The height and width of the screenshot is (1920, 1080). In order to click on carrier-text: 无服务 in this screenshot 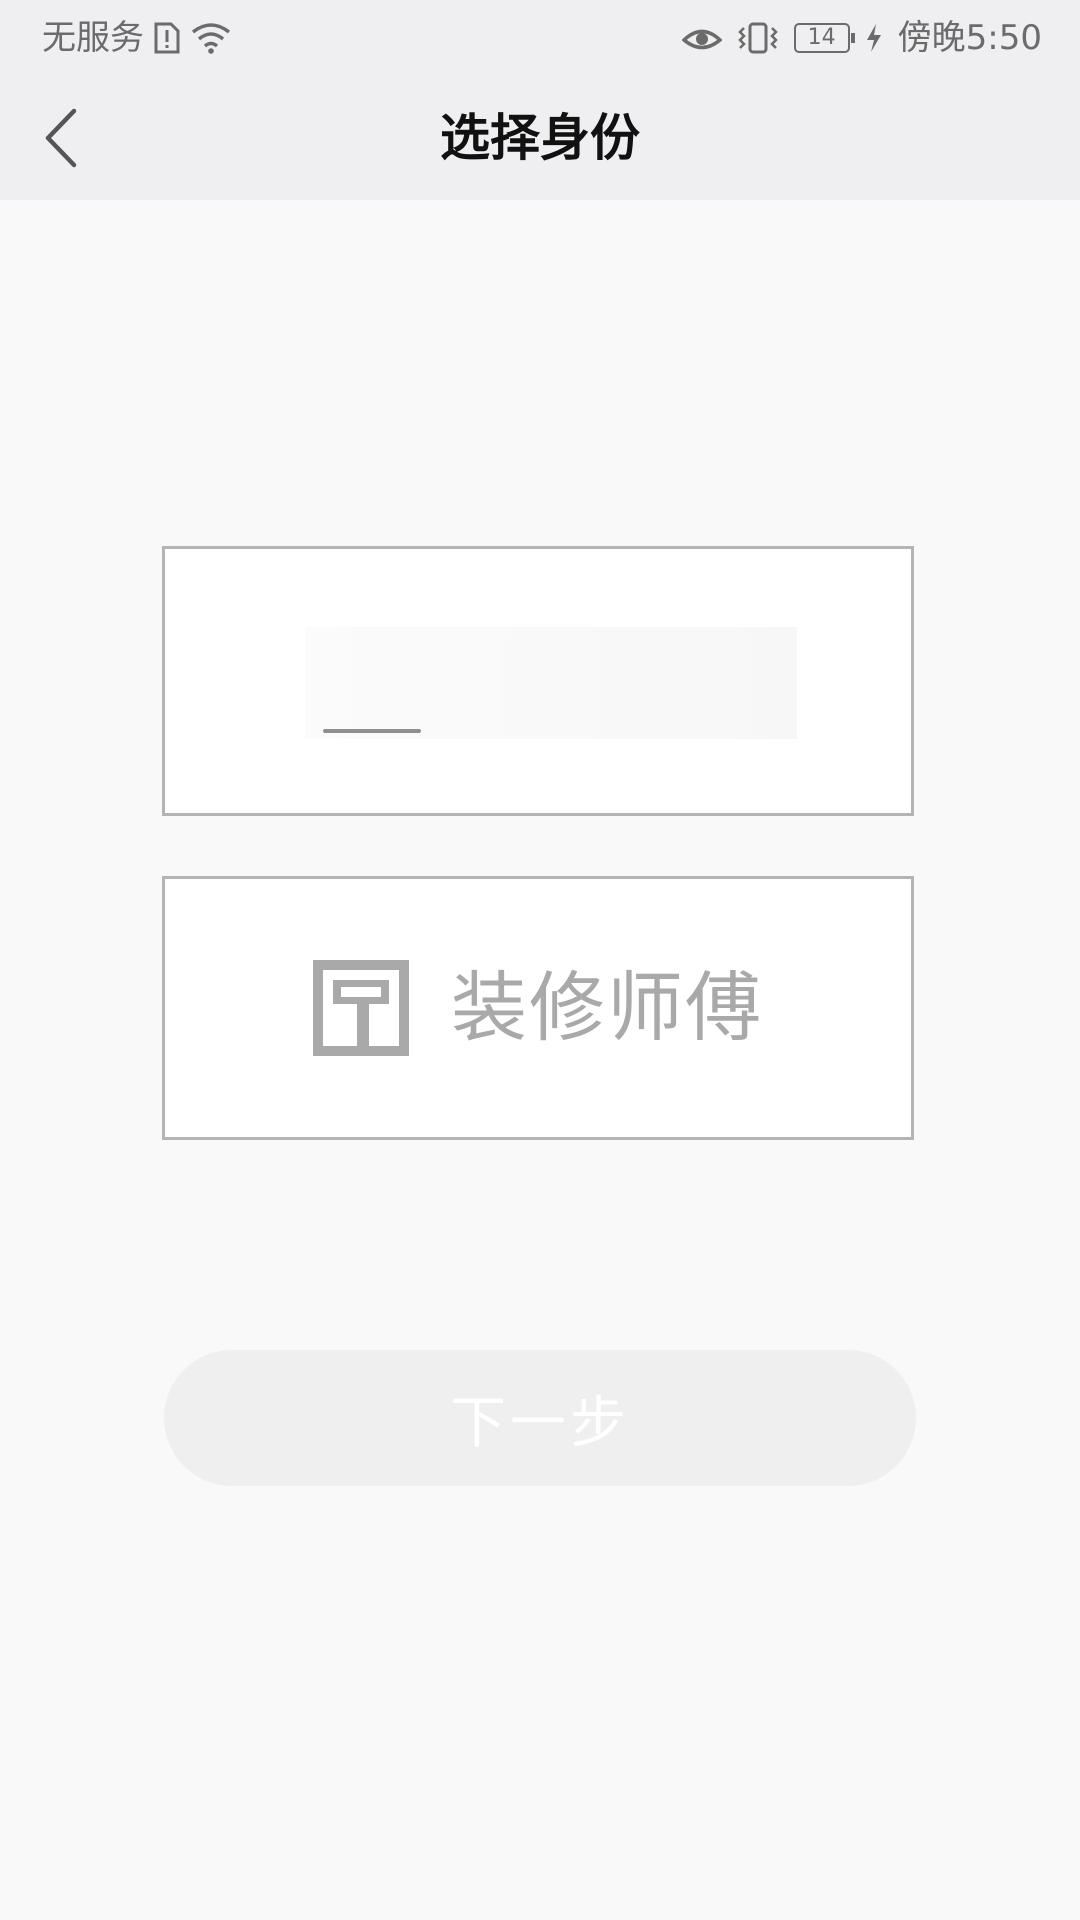, I will do `click(93, 38)`.